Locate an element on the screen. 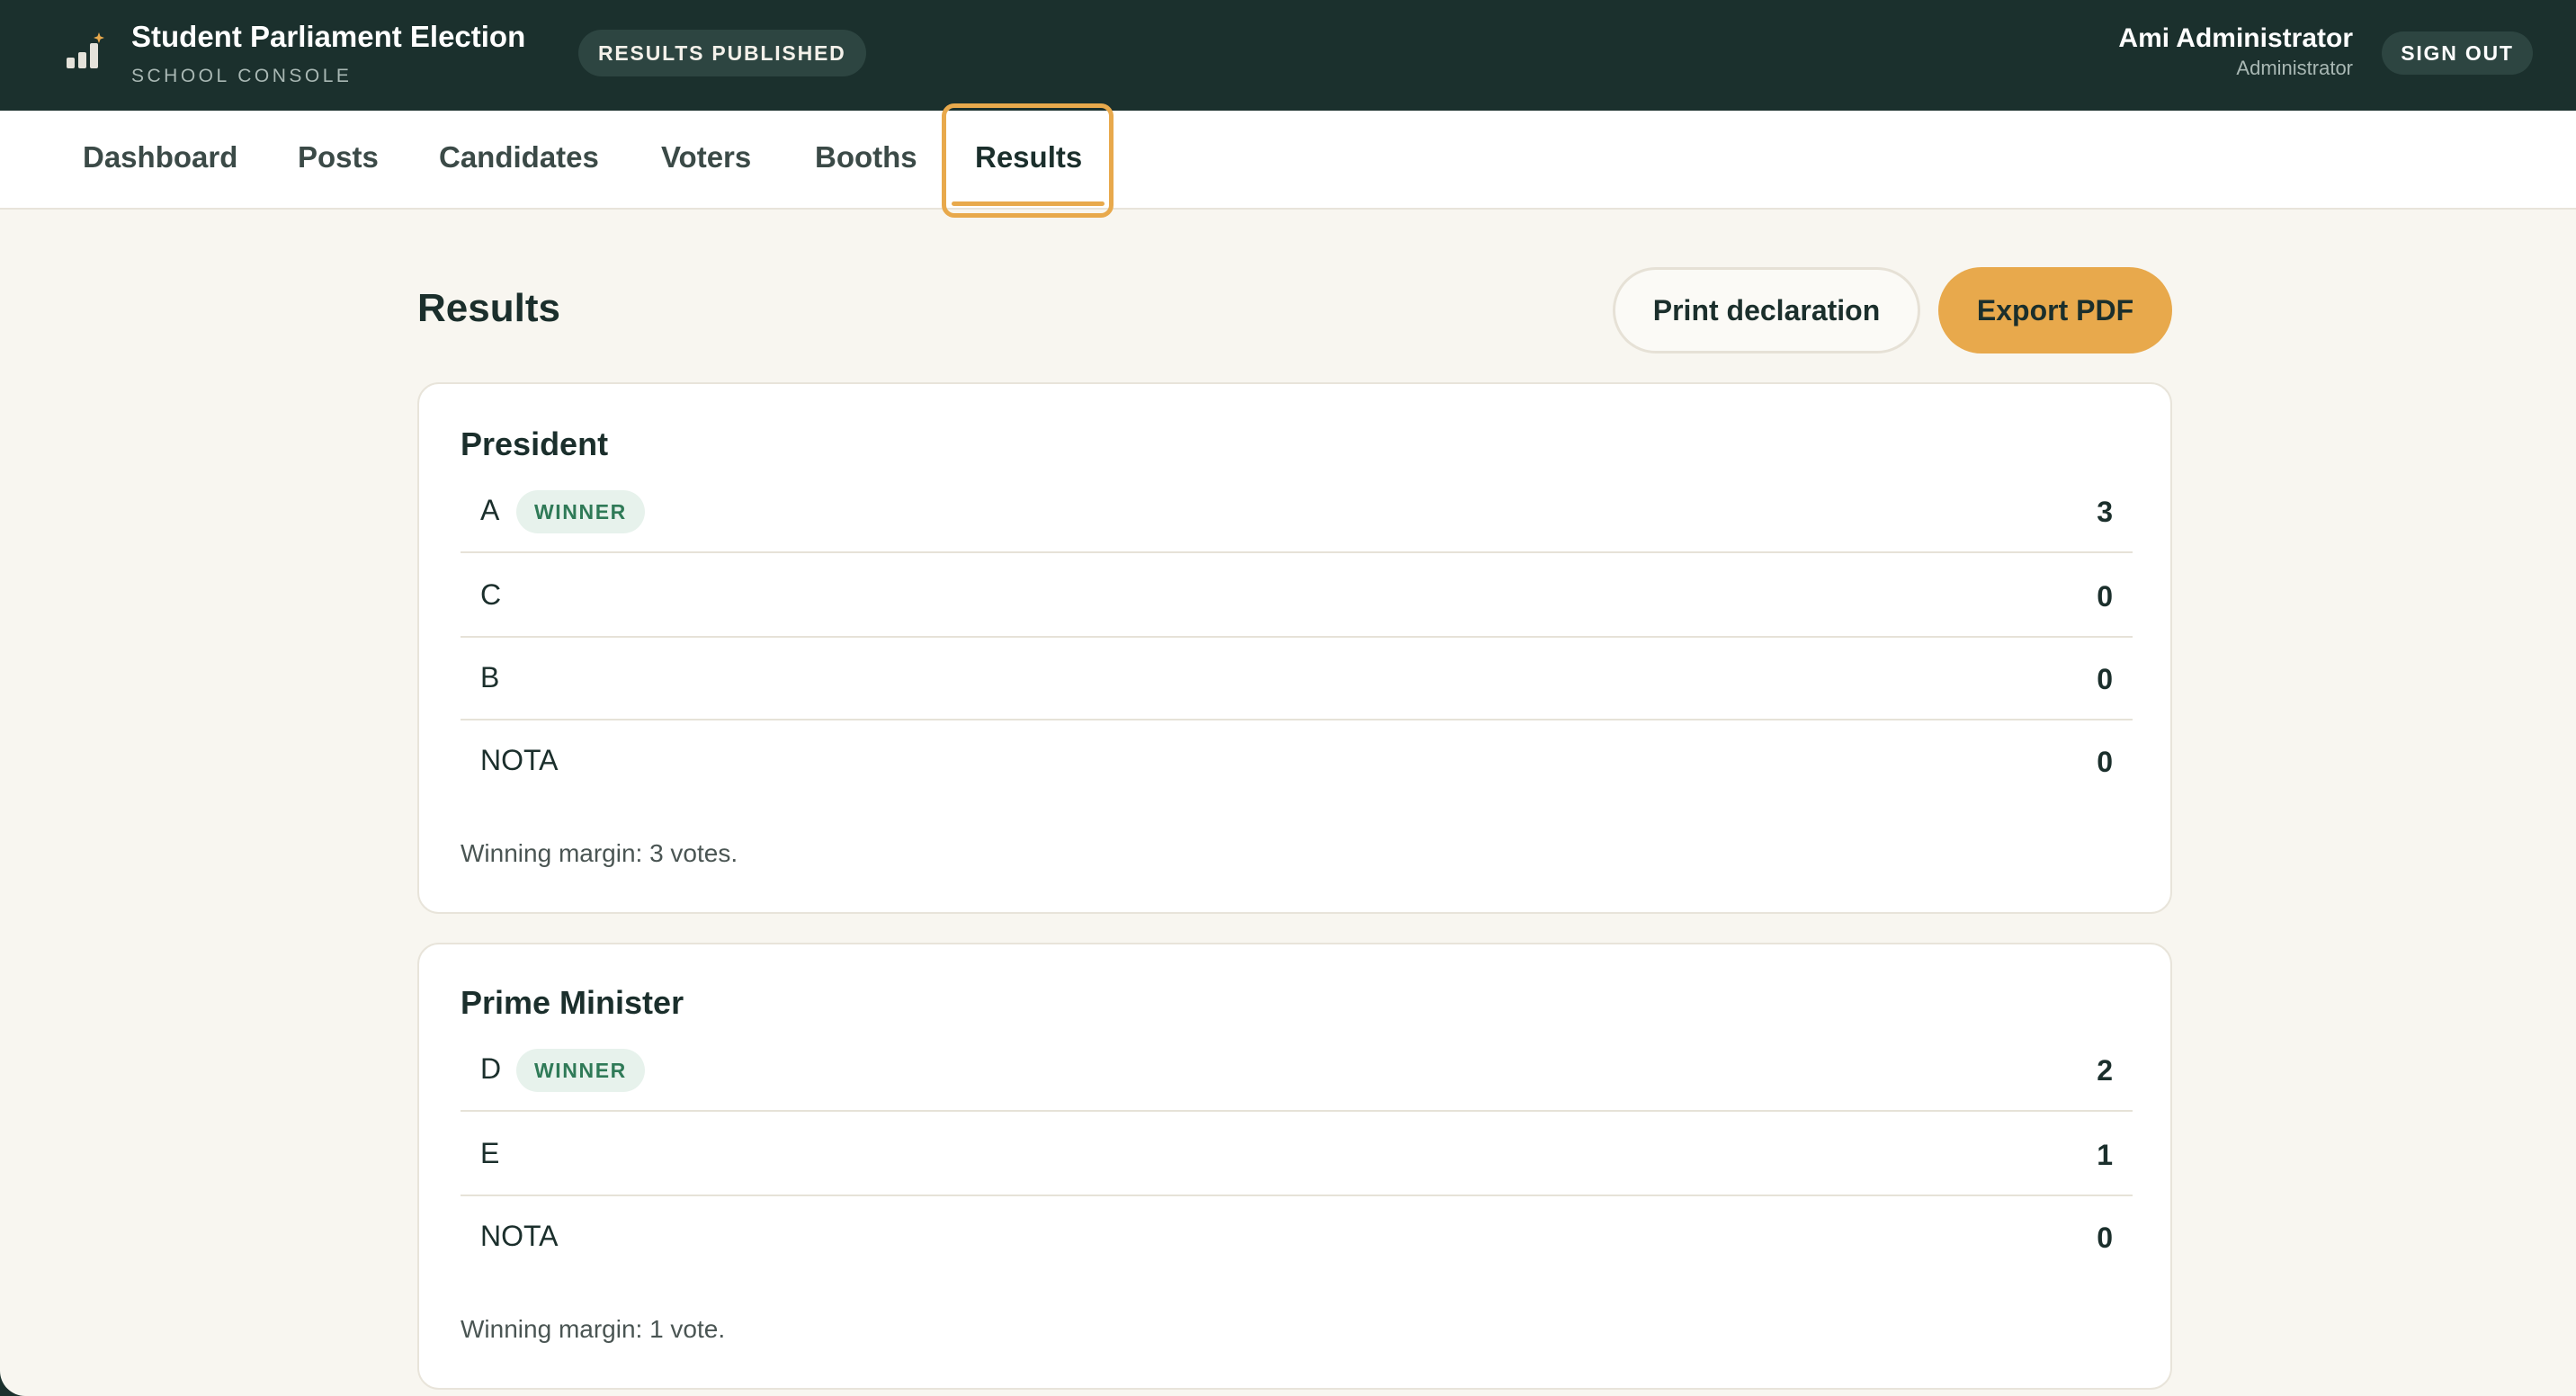 The height and width of the screenshot is (1396, 2576). vote-count: 2 is located at coordinates (2105, 1070).